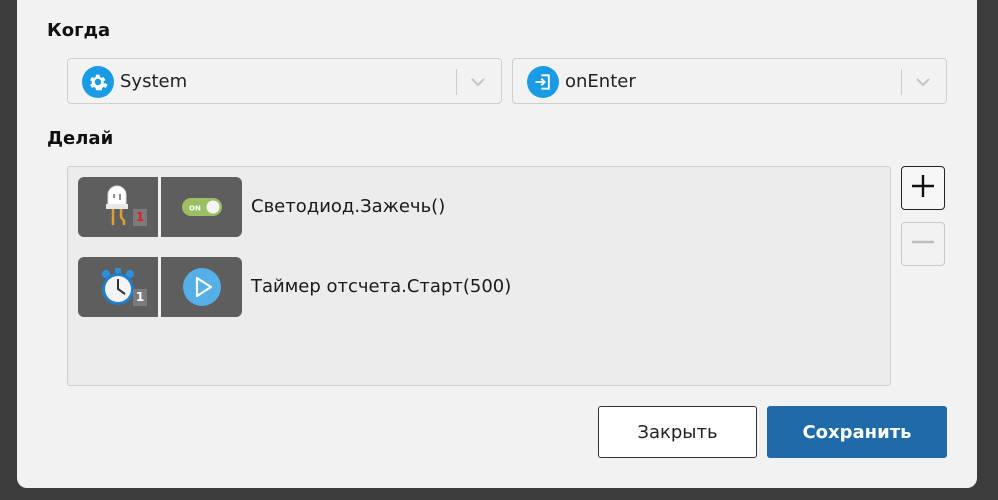 The image size is (998, 500). I want to click on toggle-on-icon: ON, so click(201, 207).